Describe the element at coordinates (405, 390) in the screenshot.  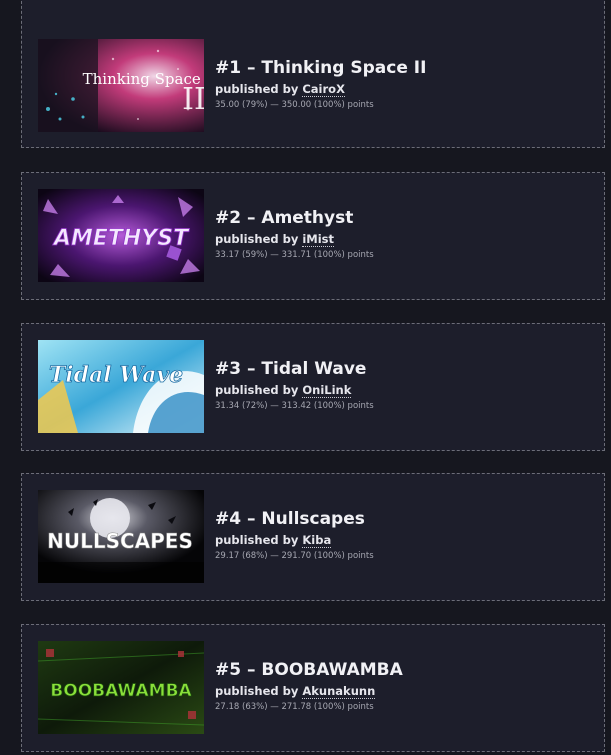
I see `byline: published by OniLink` at that location.